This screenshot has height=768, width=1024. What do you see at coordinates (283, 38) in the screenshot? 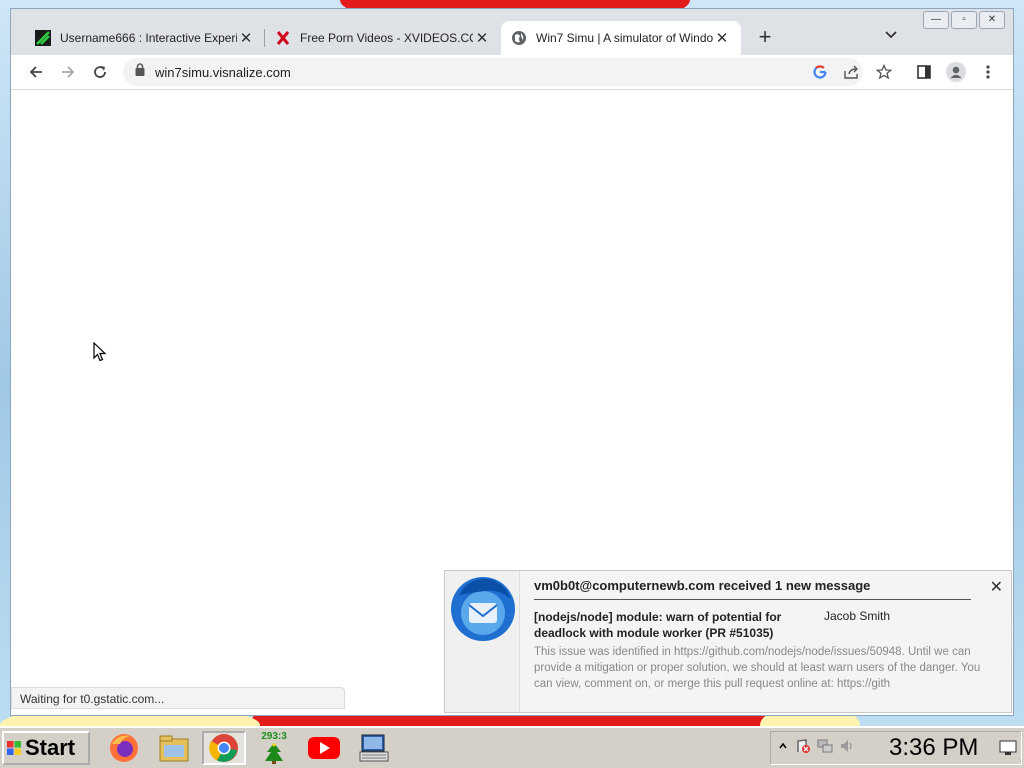
I see `xvideos-favicon` at bounding box center [283, 38].